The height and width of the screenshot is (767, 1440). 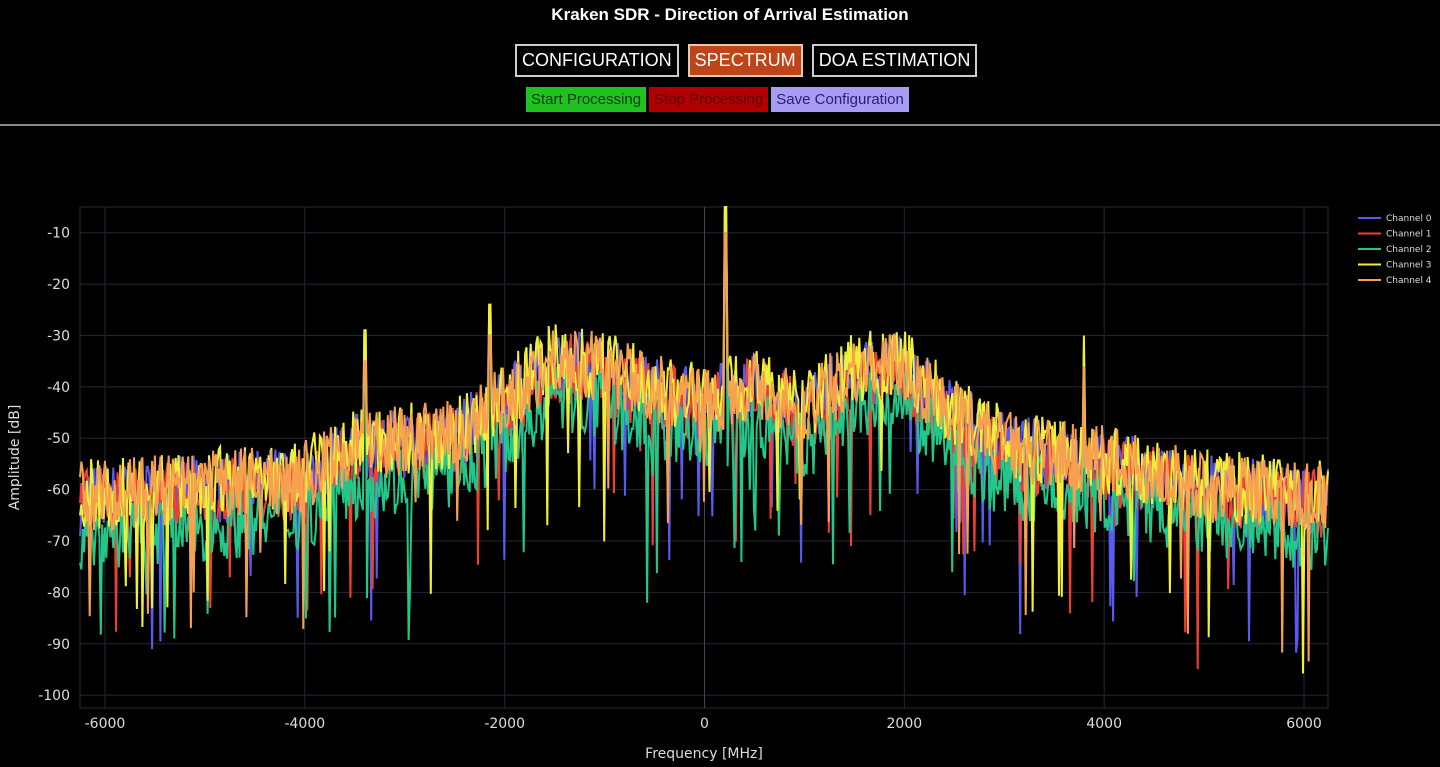 I want to click on y-tick-label: -10, so click(x=58, y=234).